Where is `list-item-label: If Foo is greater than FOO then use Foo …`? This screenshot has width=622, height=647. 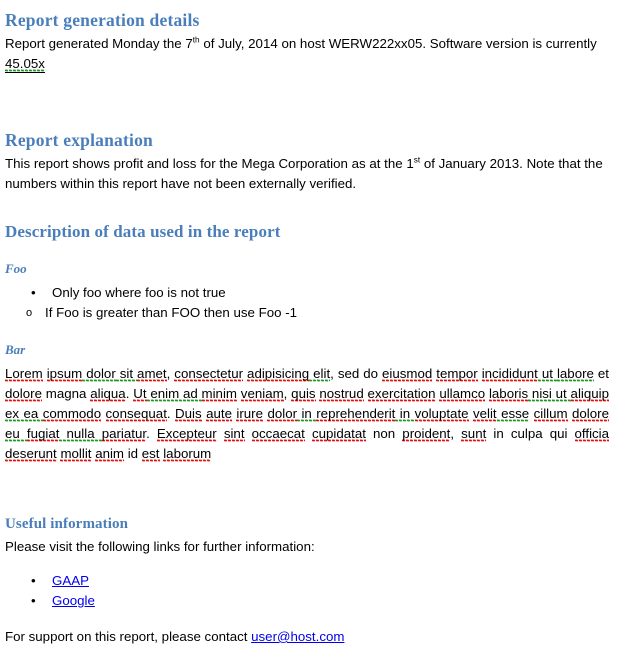
list-item-label: If Foo is greater than FOO then use Foo … is located at coordinates (171, 312).